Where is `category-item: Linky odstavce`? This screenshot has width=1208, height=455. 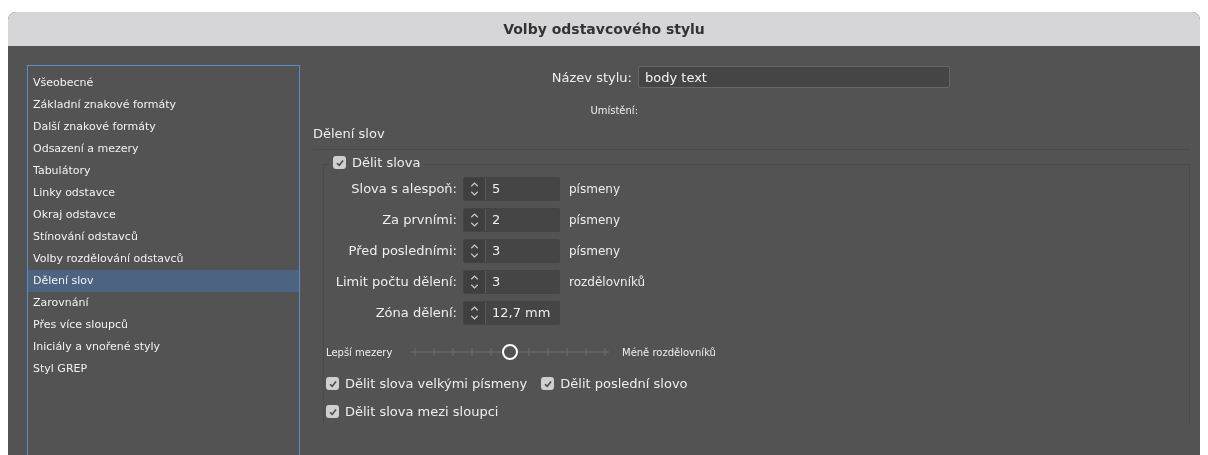
category-item: Linky odstavce is located at coordinates (163, 193).